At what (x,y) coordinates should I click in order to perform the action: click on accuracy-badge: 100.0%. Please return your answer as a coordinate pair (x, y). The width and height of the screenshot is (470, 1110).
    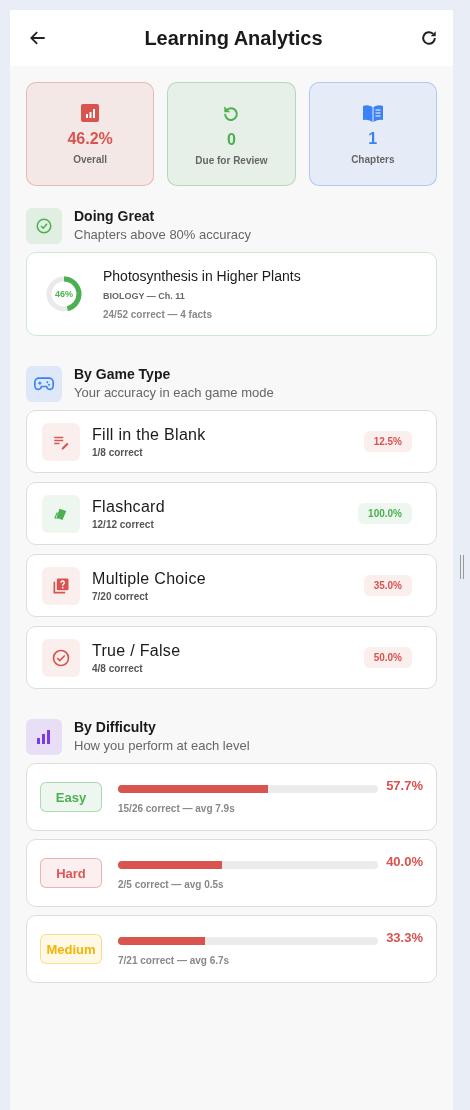
    Looking at the image, I should click on (385, 513).